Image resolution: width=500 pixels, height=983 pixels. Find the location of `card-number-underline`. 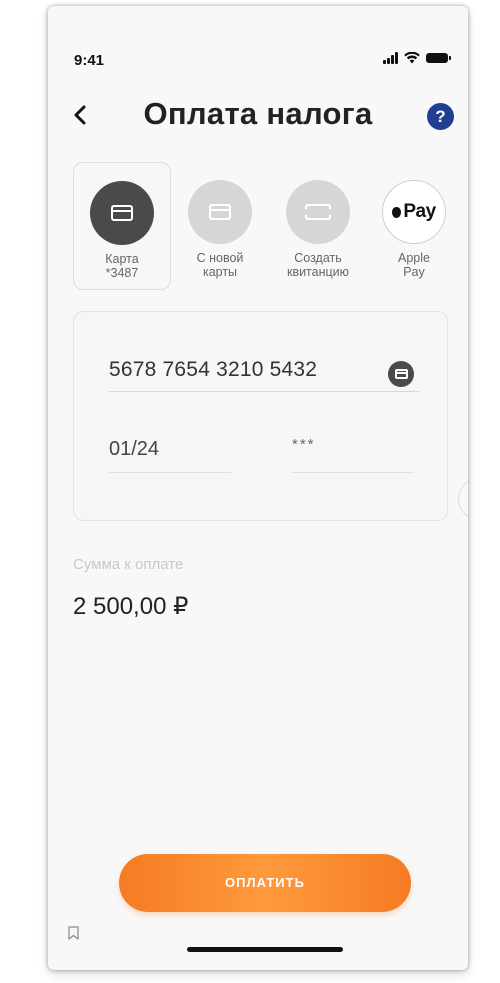

card-number-underline is located at coordinates (264, 391).